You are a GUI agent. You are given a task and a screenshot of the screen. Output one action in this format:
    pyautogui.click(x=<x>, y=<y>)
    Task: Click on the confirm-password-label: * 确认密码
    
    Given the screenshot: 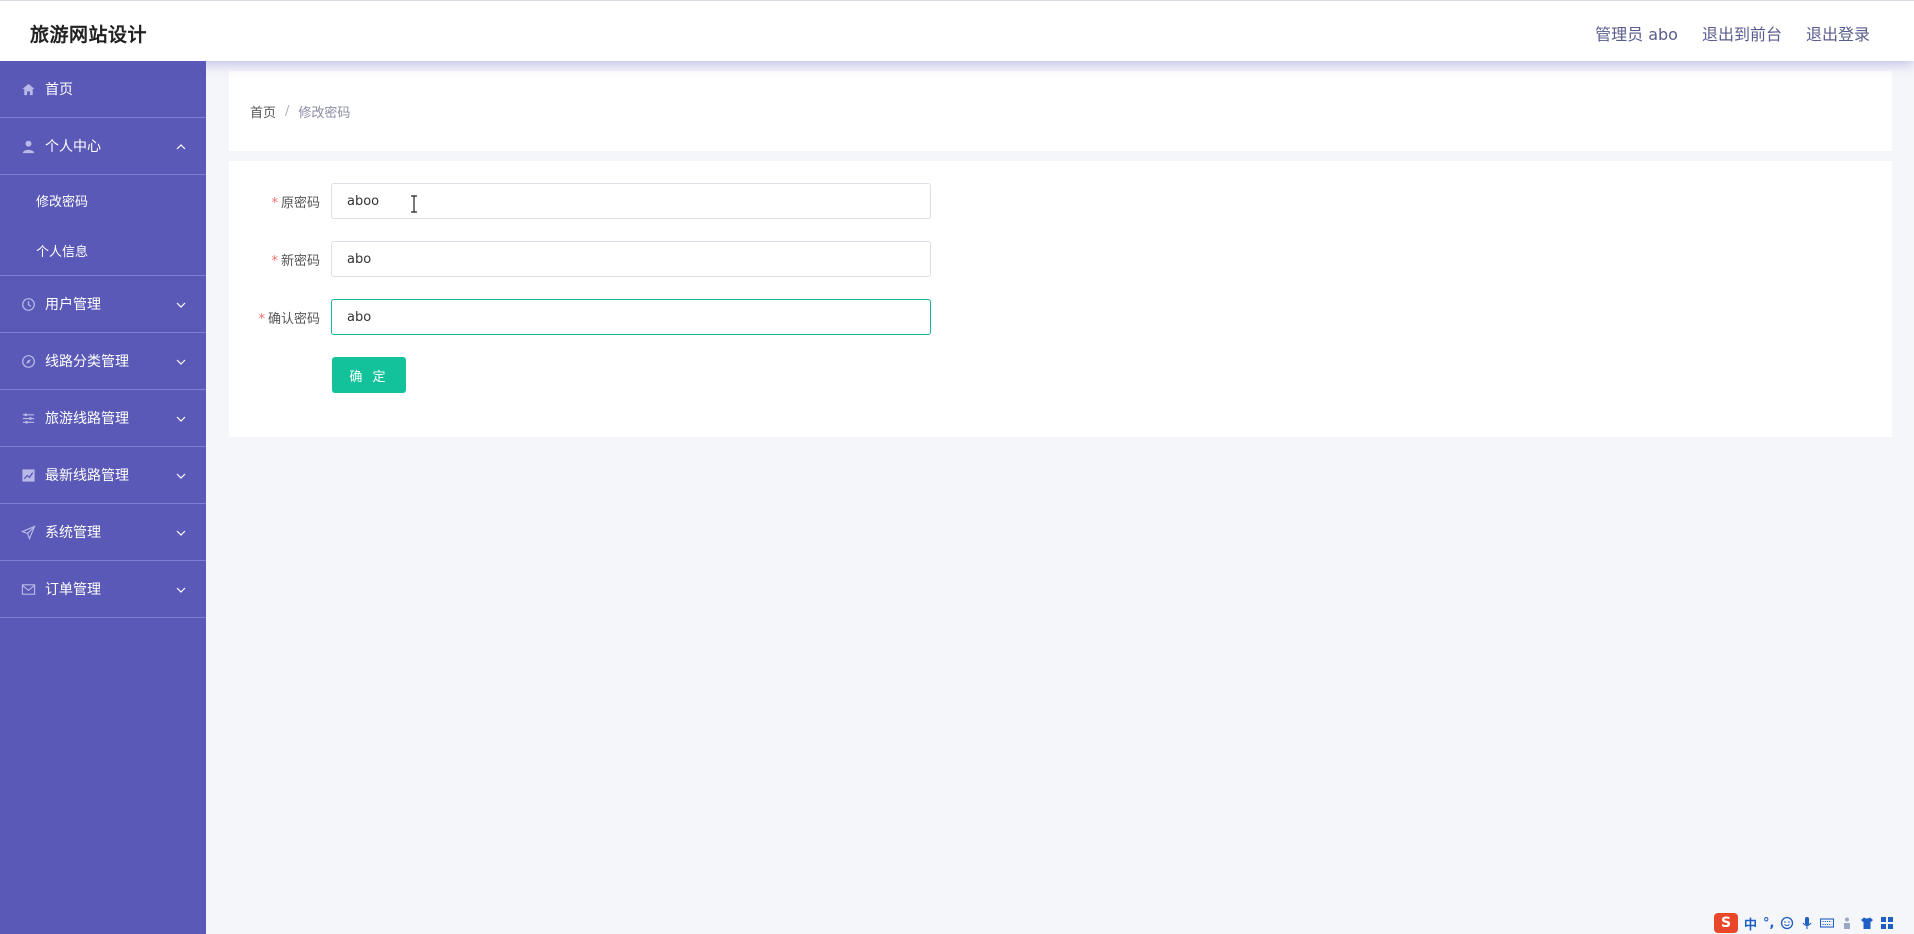 What is the action you would take?
    pyautogui.click(x=280, y=317)
    